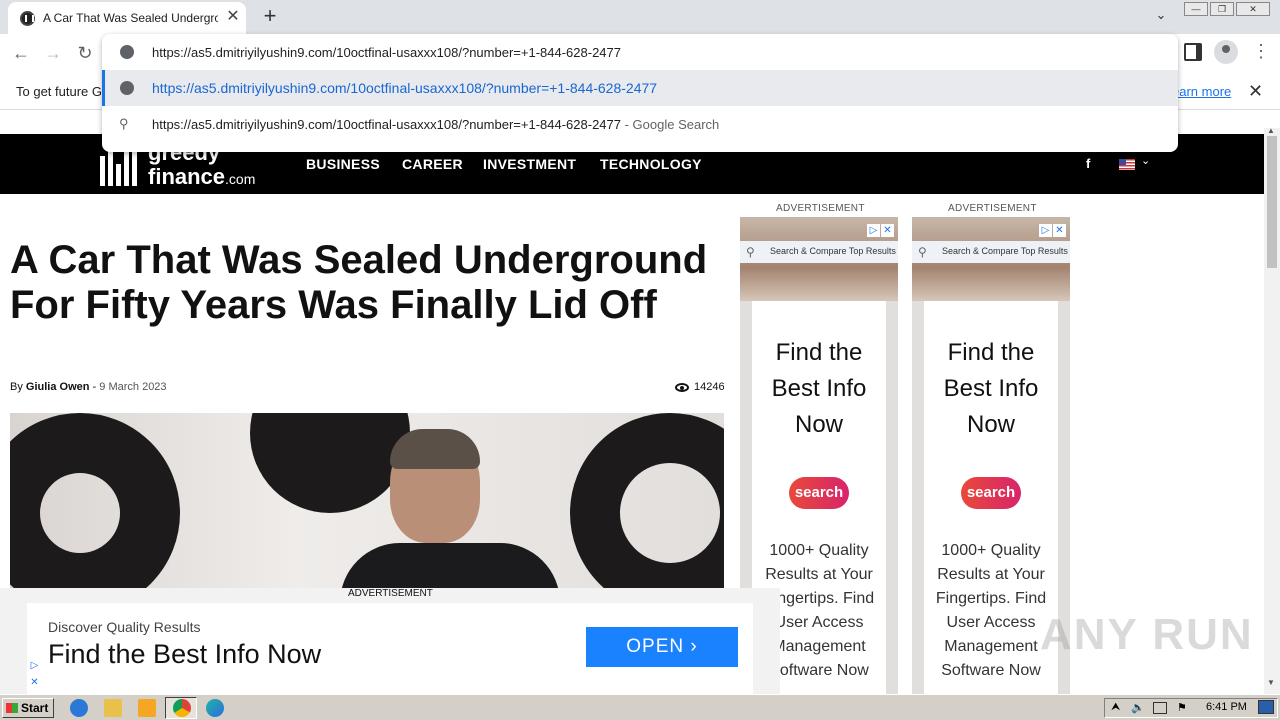 The image size is (1280, 720). What do you see at coordinates (1226, 707) in the screenshot?
I see `clock: 6:41 PM` at bounding box center [1226, 707].